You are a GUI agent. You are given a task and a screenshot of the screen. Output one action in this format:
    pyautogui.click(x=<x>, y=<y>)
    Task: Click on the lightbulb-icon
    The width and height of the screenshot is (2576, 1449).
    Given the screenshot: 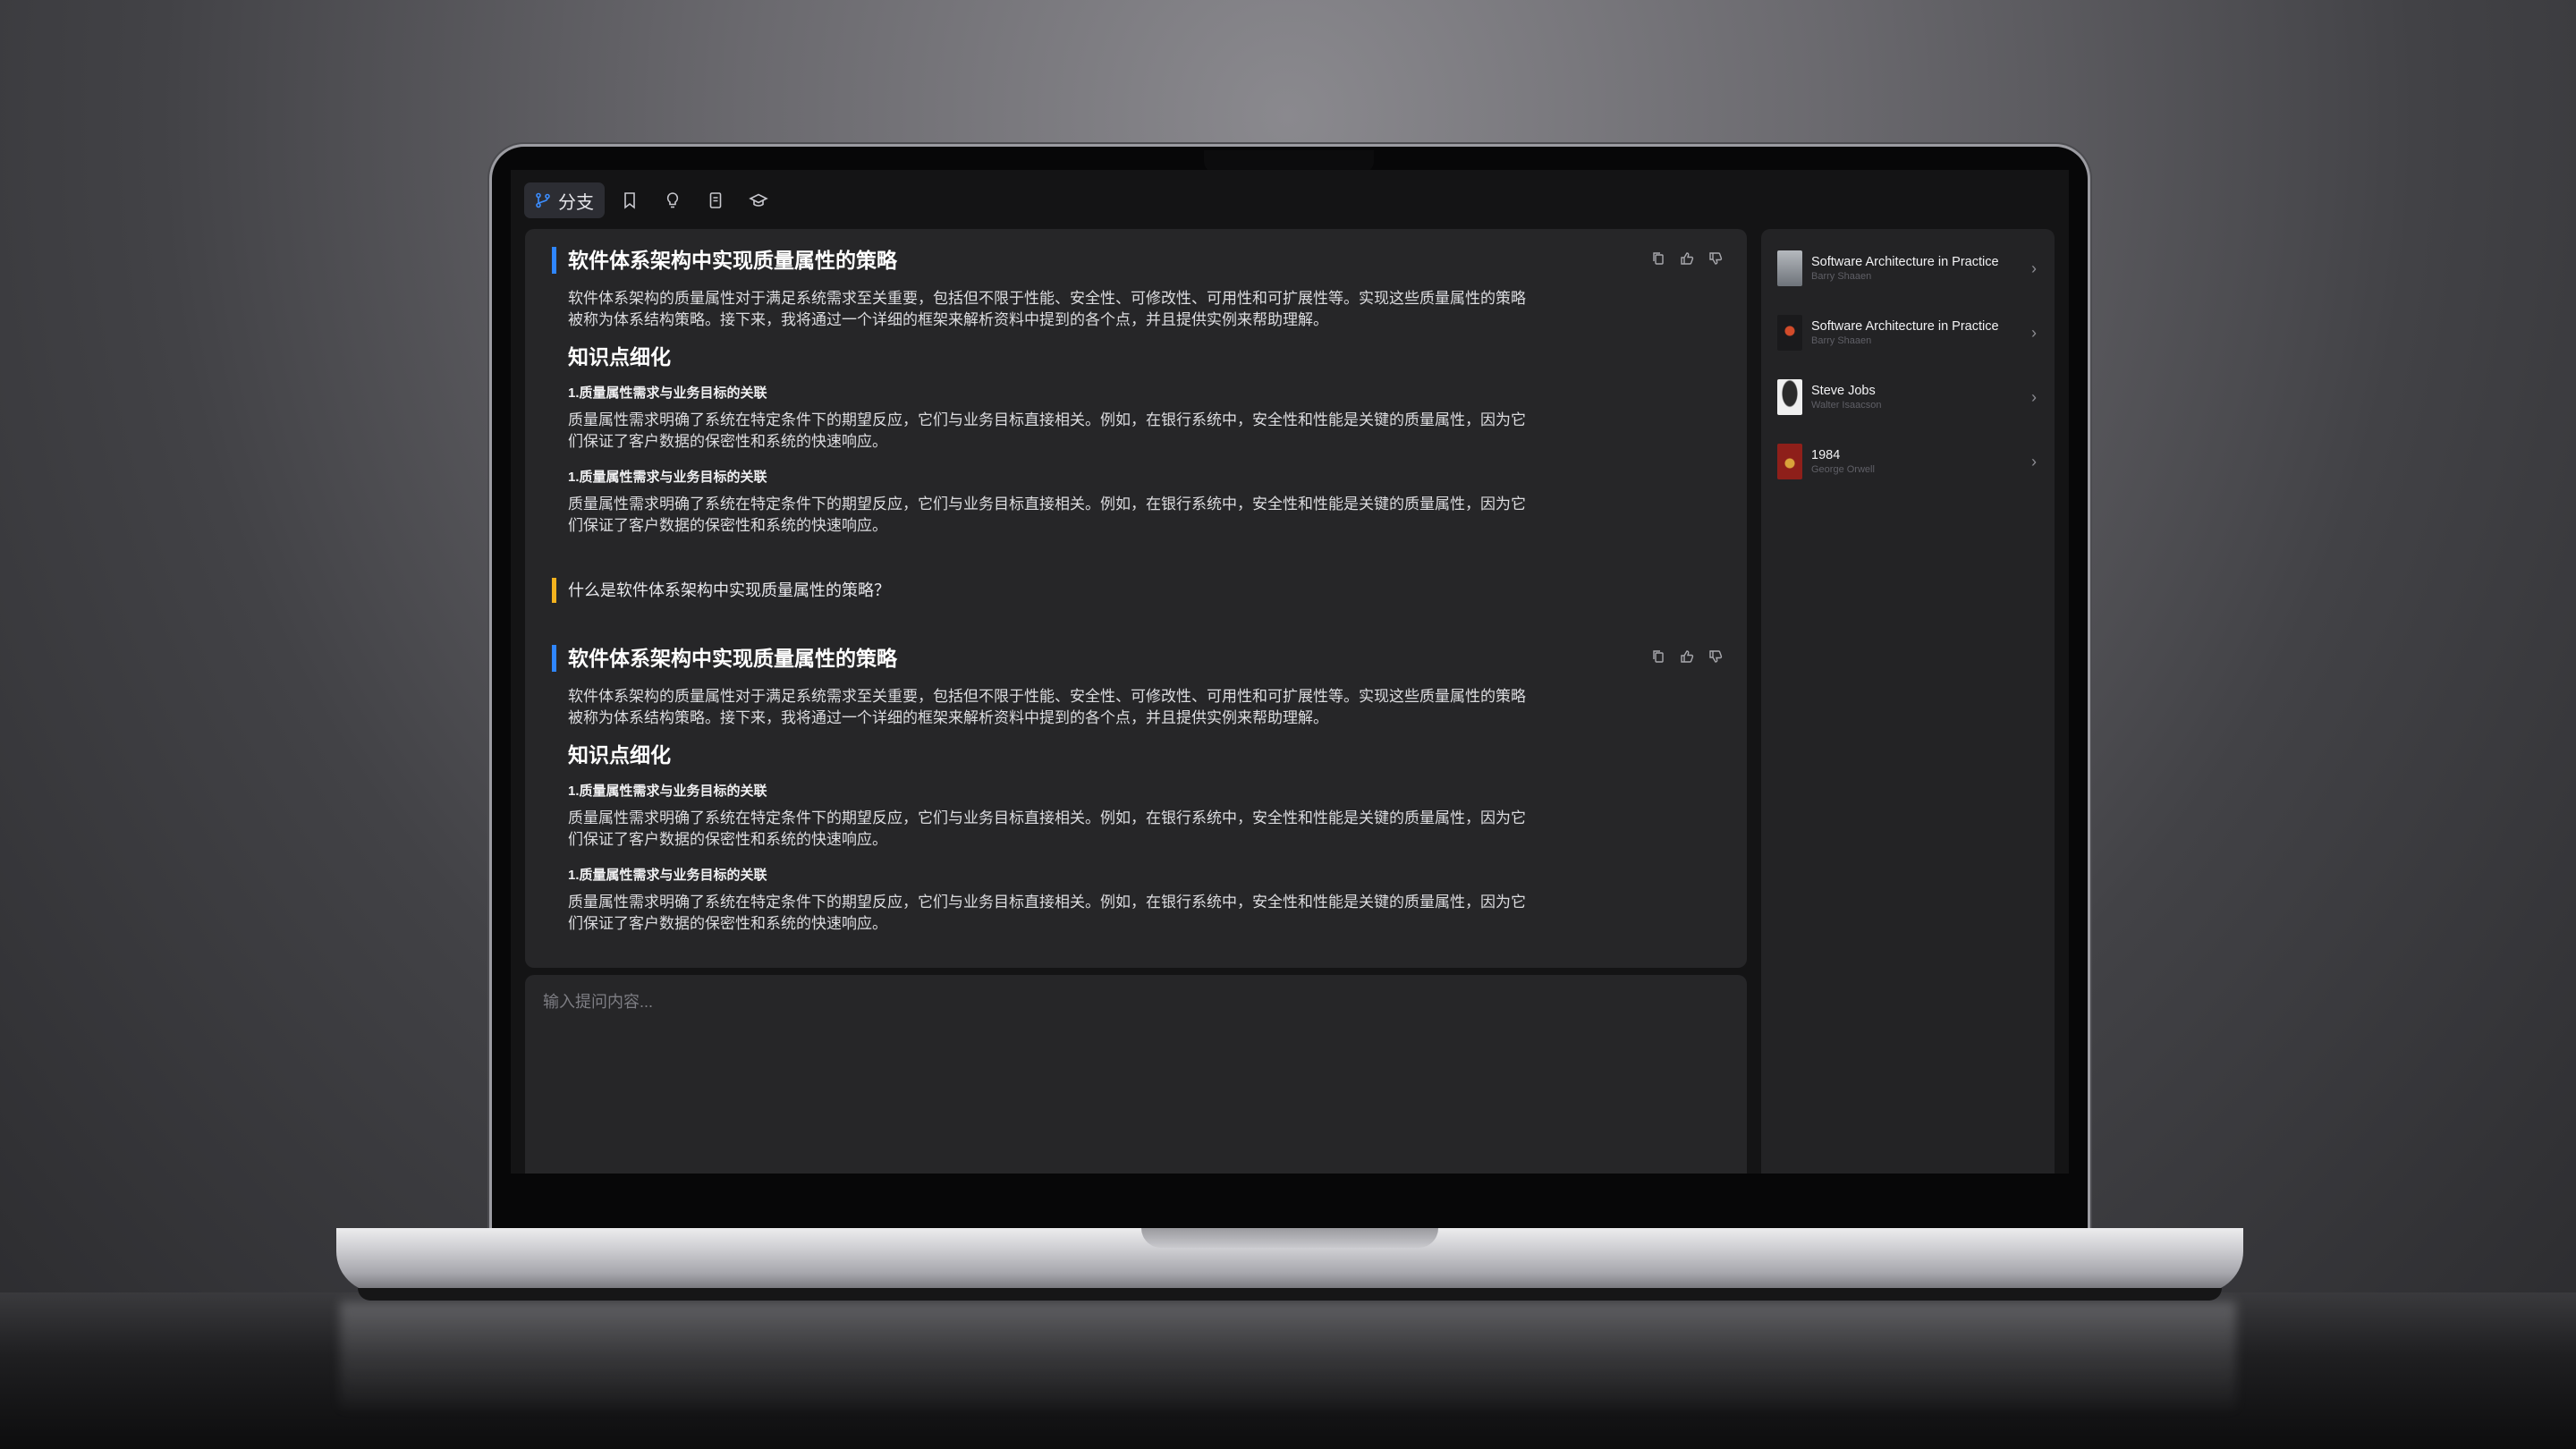 What is the action you would take?
    pyautogui.click(x=672, y=200)
    